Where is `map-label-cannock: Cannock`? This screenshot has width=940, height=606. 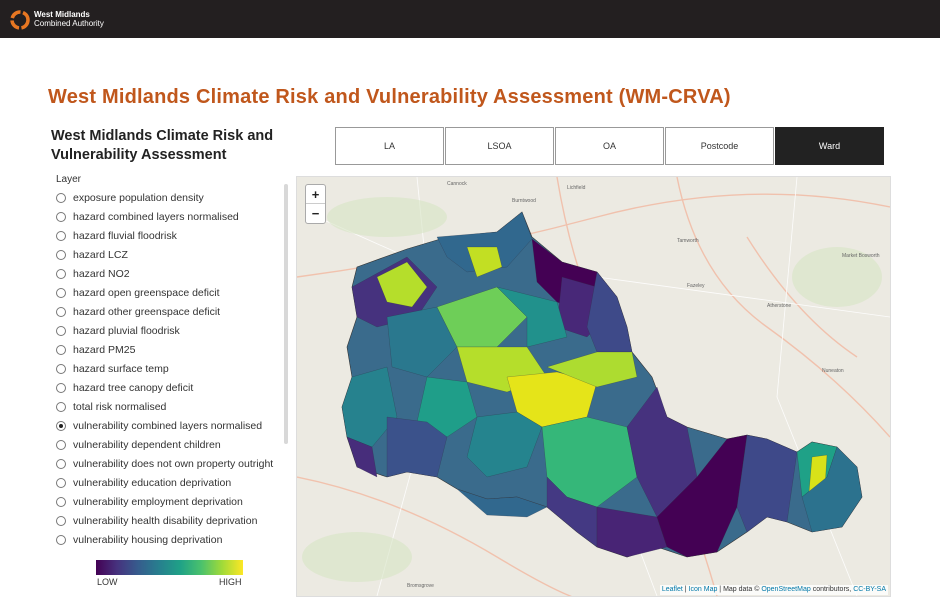 map-label-cannock: Cannock is located at coordinates (457, 184).